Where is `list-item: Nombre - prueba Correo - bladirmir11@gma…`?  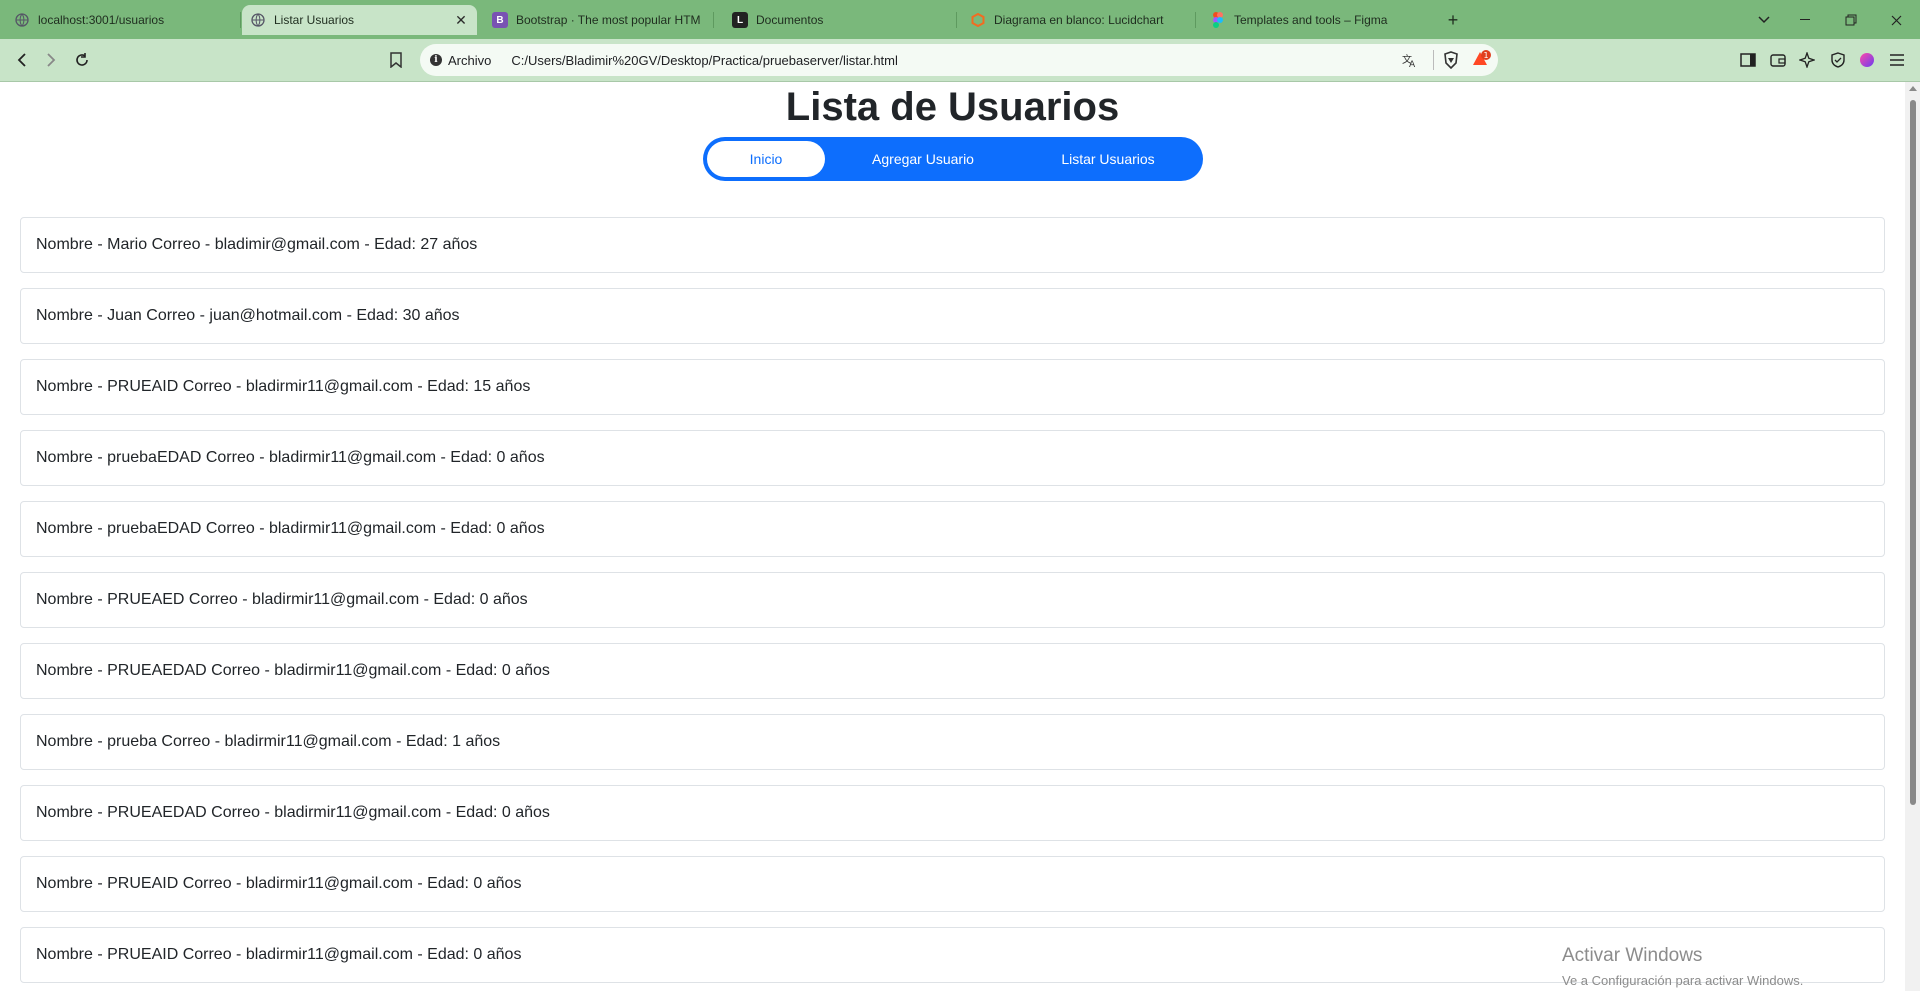
list-item: Nombre - prueba Correo - bladirmir11@gma… is located at coordinates (952, 742).